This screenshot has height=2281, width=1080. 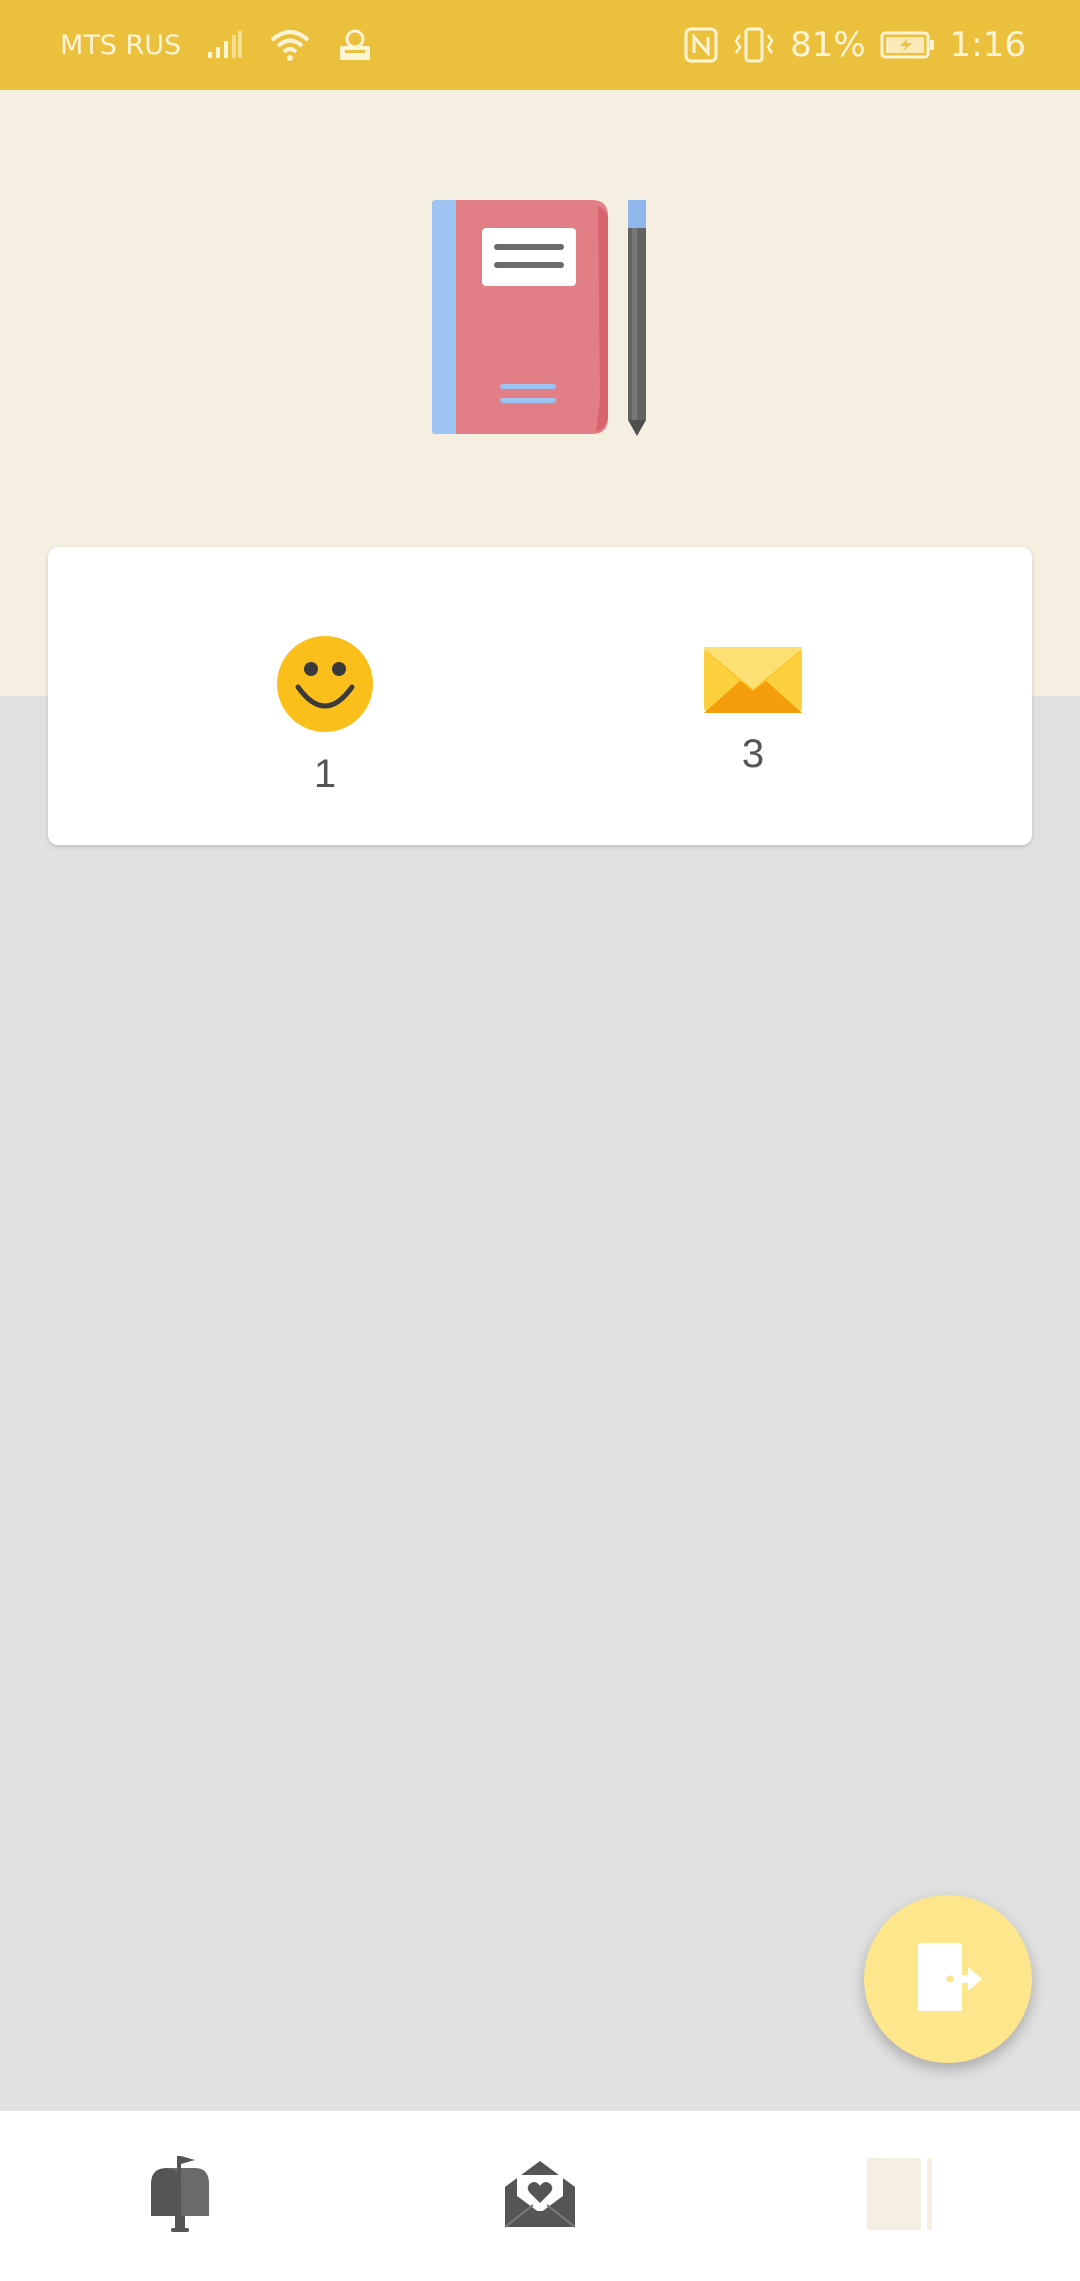 What do you see at coordinates (225, 45) in the screenshot?
I see `signal-icon` at bounding box center [225, 45].